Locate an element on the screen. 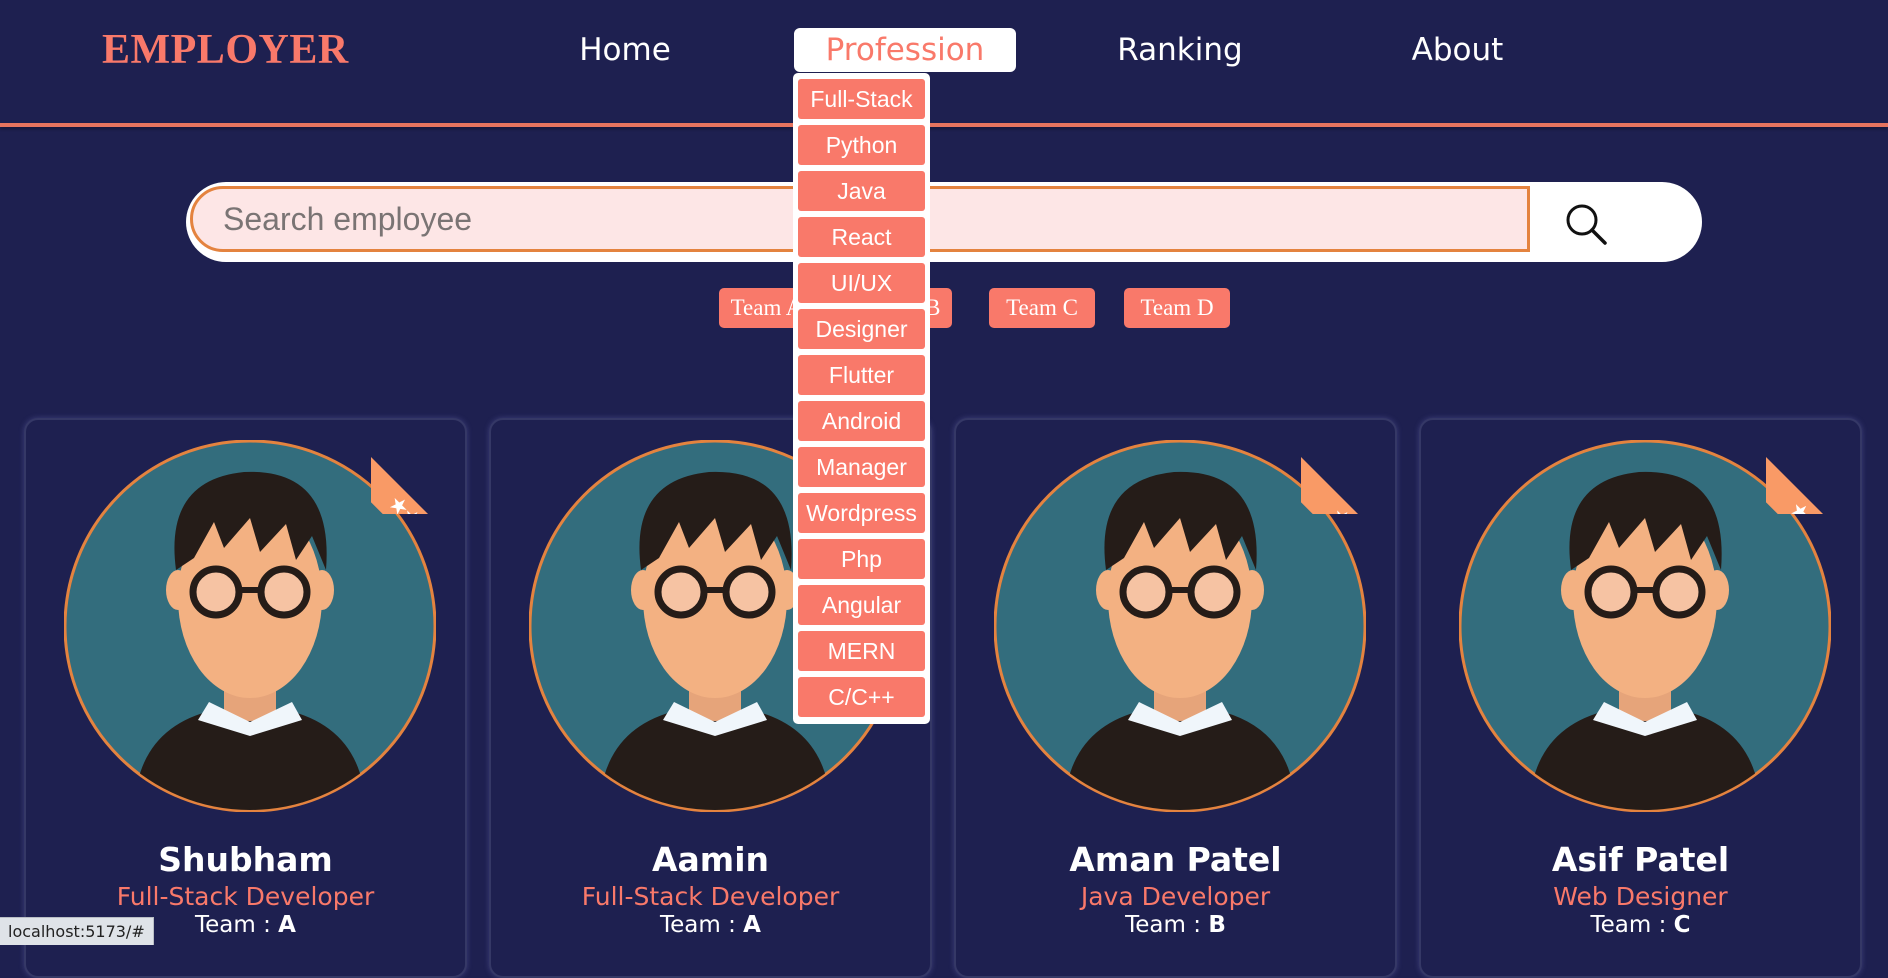  rating-ribbon: ★★ is located at coordinates (1813, 467).